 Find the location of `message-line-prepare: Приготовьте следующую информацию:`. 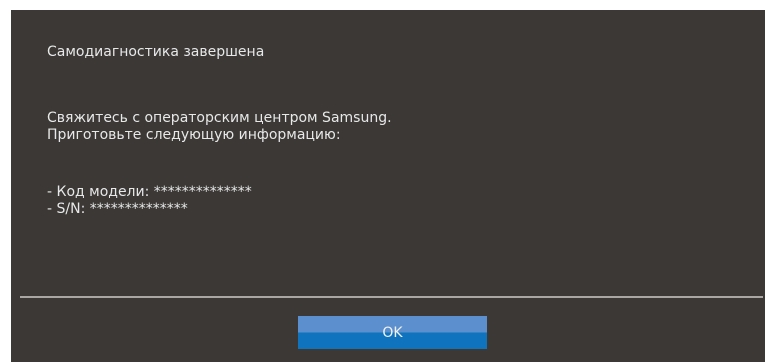

message-line-prepare: Приготовьте следующую информацию: is located at coordinates (194, 135).